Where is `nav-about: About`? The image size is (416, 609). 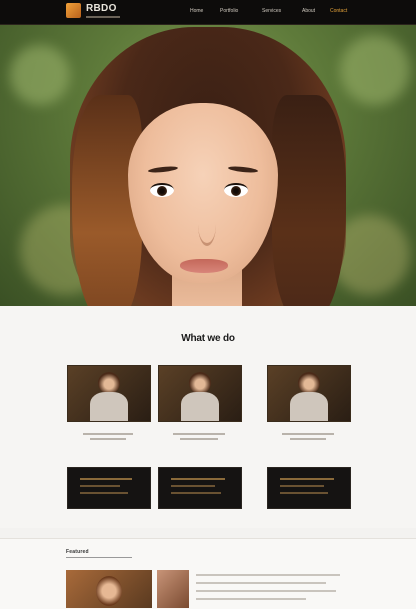
nav-about: About is located at coordinates (308, 11).